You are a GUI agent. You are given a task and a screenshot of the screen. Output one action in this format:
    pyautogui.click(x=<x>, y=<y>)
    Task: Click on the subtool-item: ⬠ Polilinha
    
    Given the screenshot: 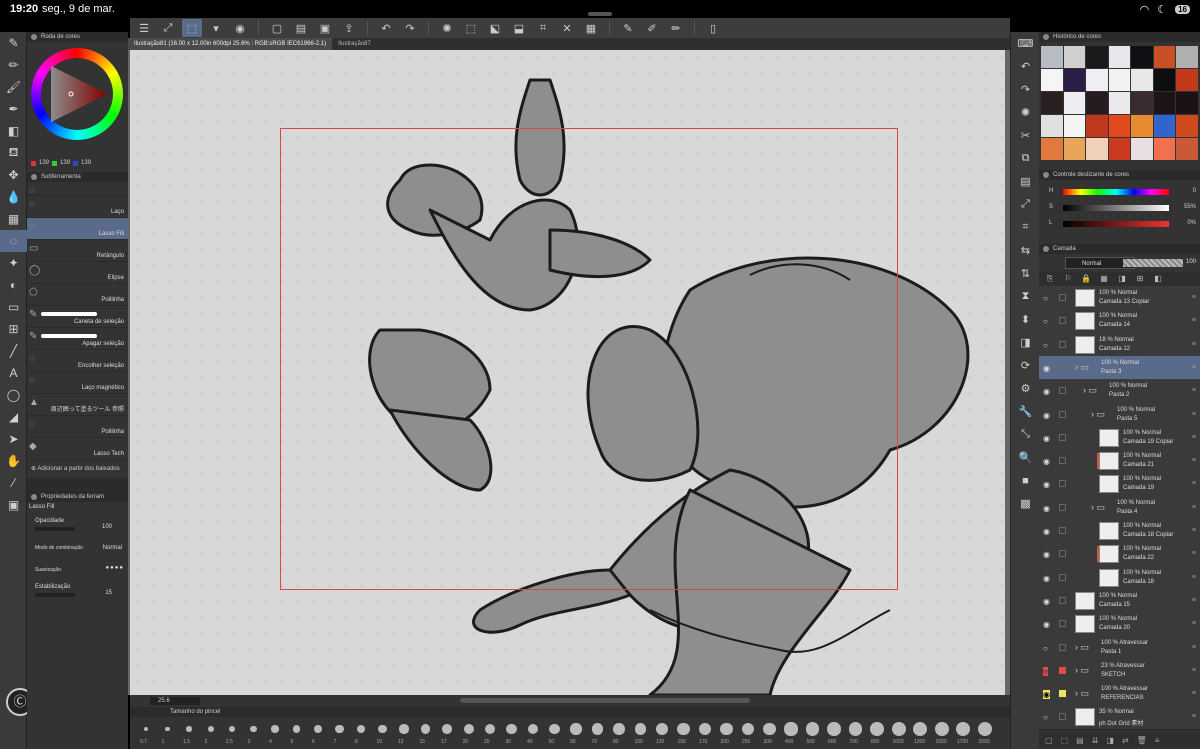 What is the action you would take?
    pyautogui.click(x=77, y=295)
    